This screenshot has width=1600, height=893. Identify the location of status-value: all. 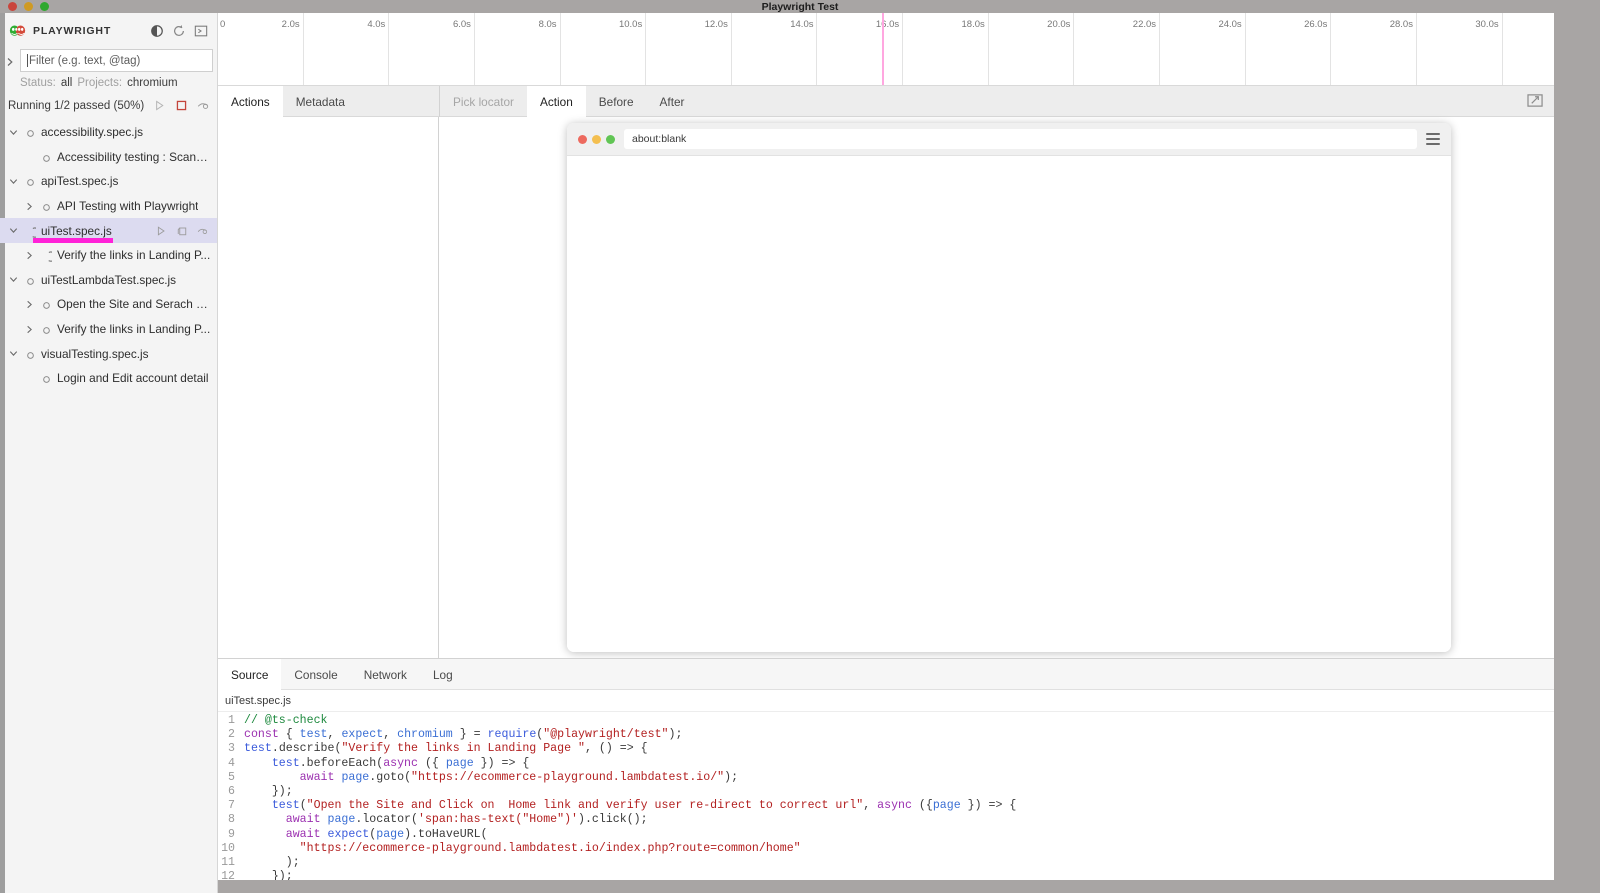
(67, 83).